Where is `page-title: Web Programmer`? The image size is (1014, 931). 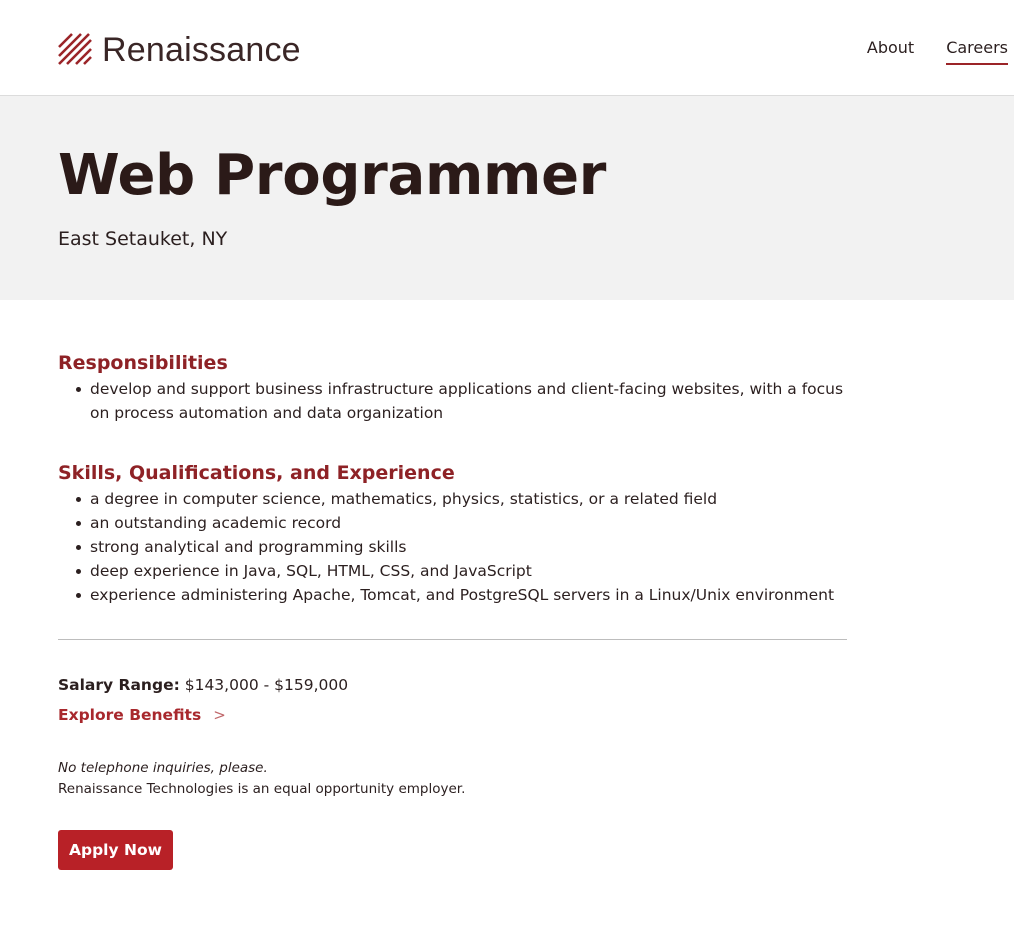
page-title: Web Programmer is located at coordinates (332, 175).